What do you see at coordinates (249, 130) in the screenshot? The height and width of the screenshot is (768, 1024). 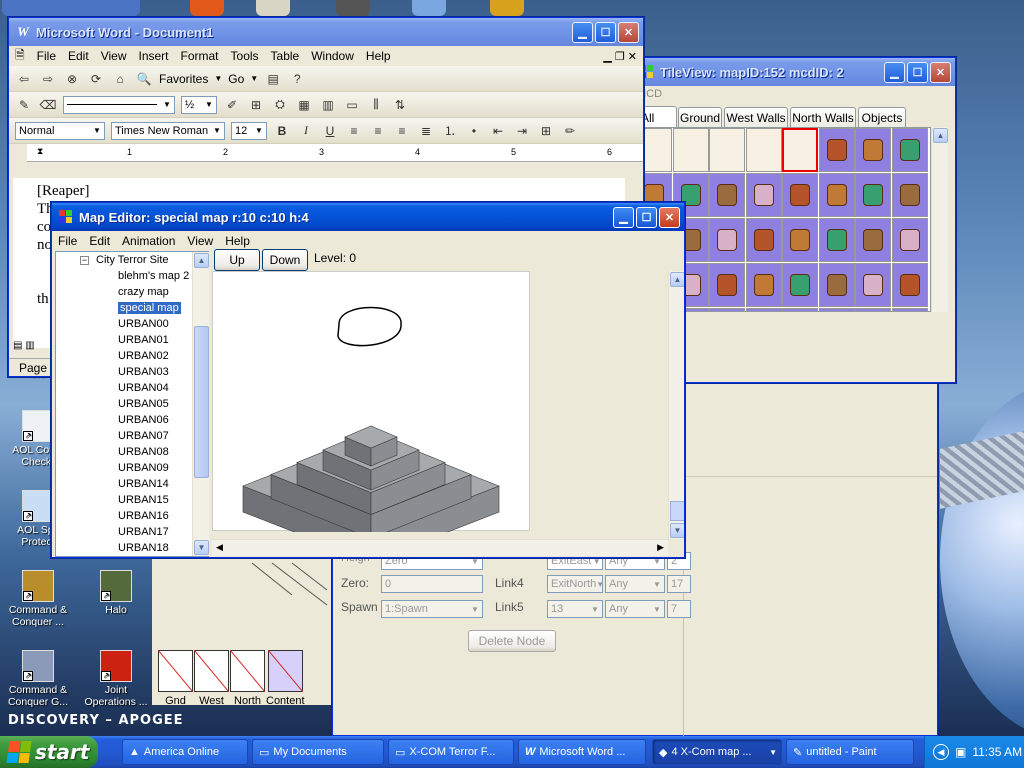 I see `size-select: 12 ▼` at bounding box center [249, 130].